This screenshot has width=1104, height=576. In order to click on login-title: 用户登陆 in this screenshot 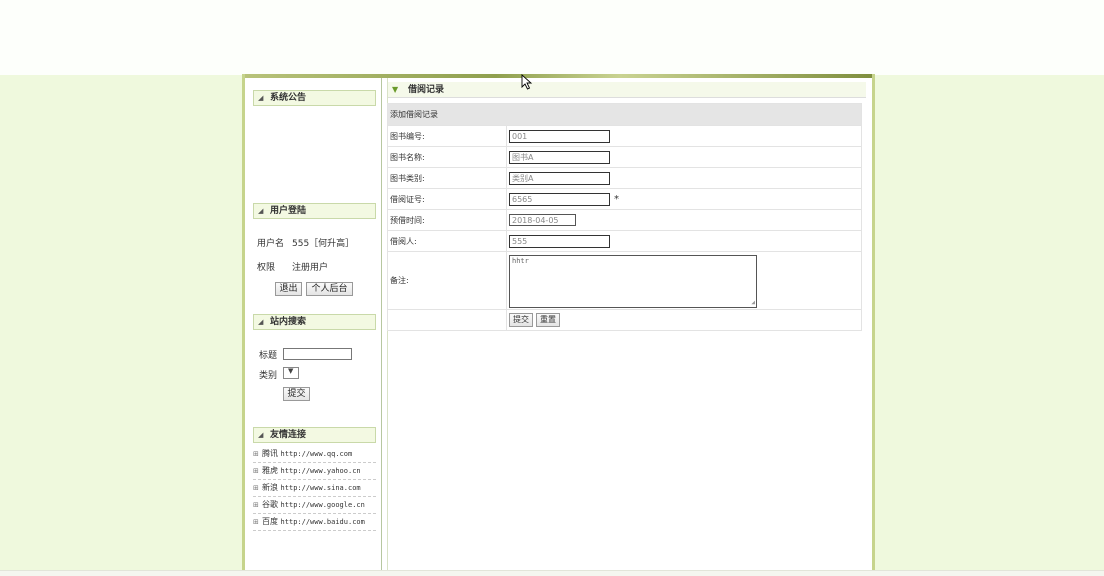, I will do `click(288, 211)`.